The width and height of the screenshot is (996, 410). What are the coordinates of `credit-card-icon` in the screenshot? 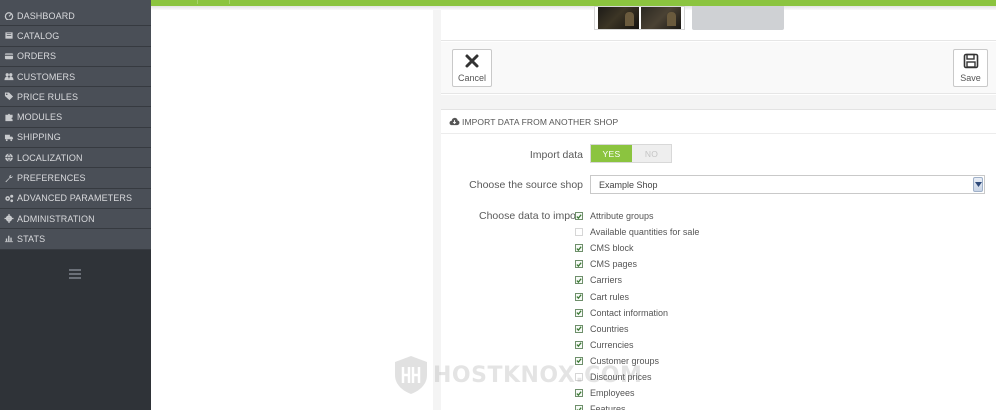 It's located at (8, 56).